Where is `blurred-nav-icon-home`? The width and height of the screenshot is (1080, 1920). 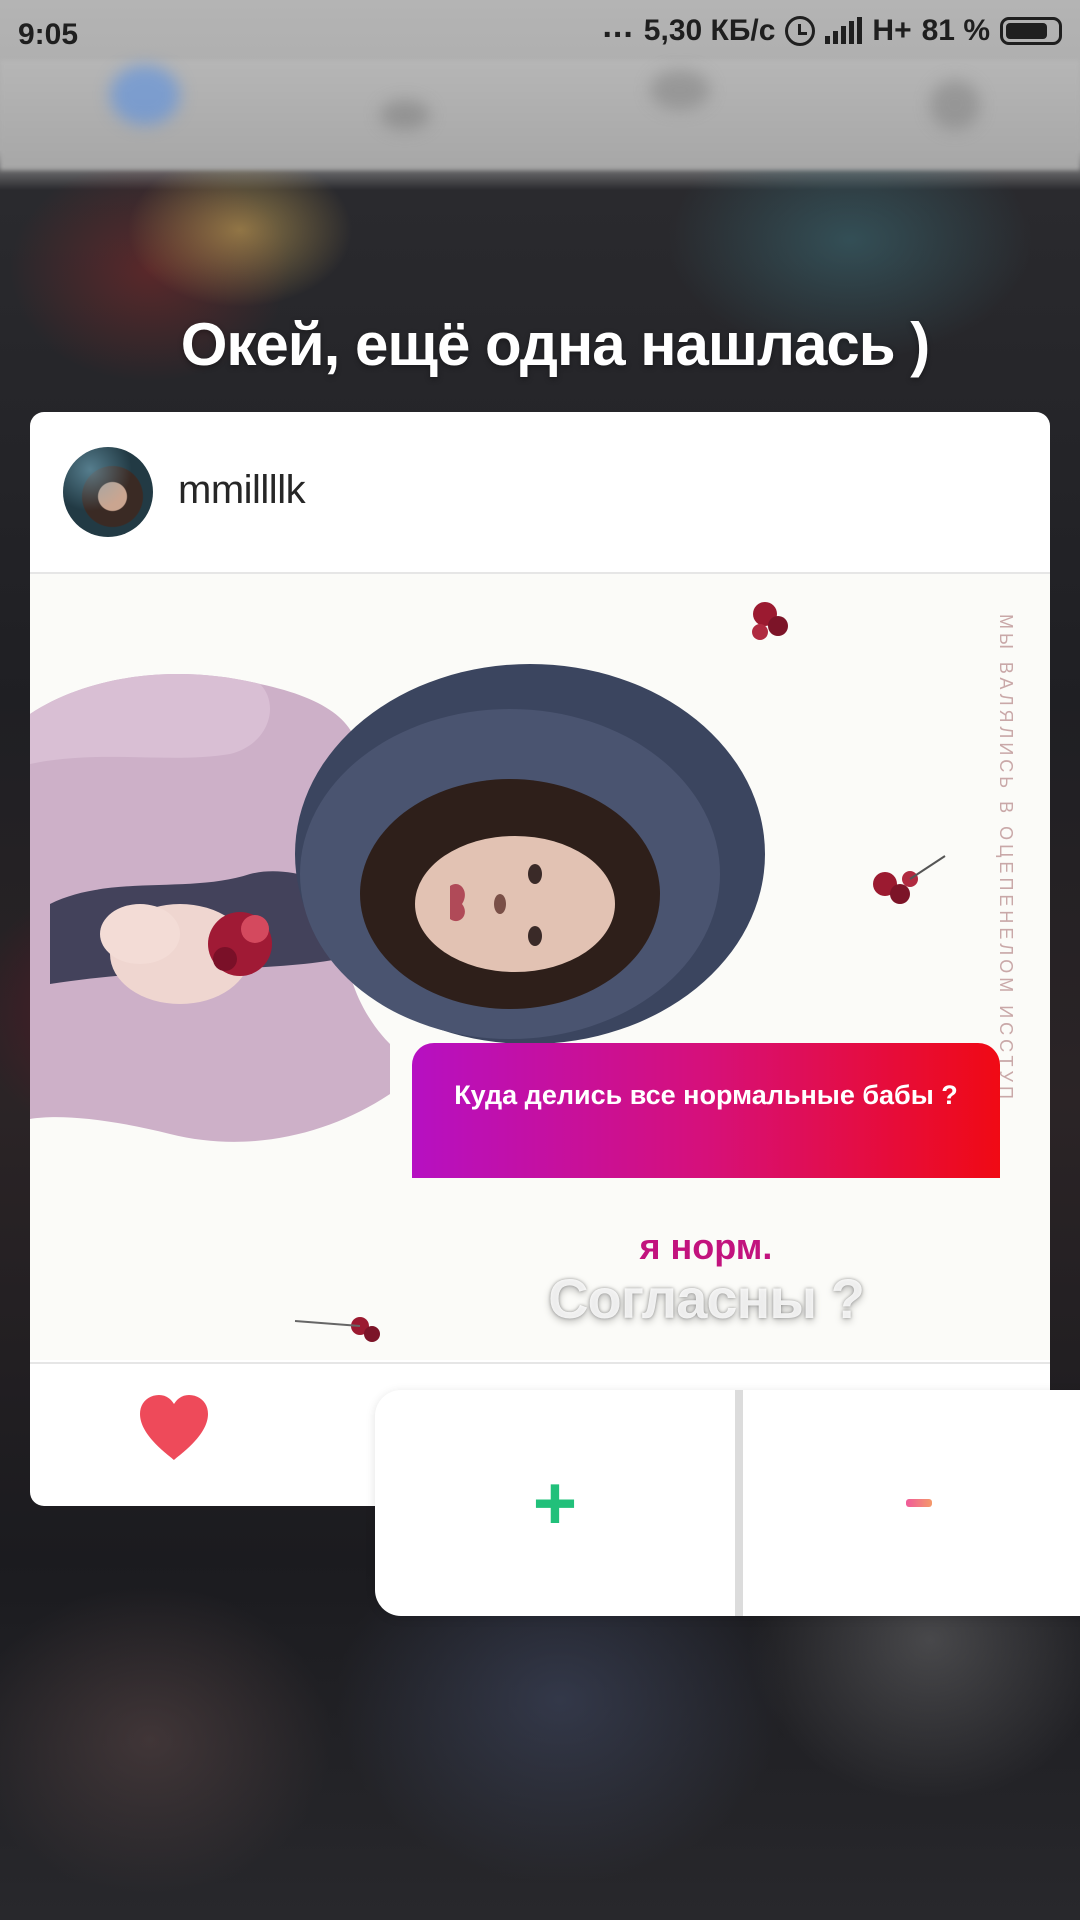 blurred-nav-icon-home is located at coordinates (145, 95).